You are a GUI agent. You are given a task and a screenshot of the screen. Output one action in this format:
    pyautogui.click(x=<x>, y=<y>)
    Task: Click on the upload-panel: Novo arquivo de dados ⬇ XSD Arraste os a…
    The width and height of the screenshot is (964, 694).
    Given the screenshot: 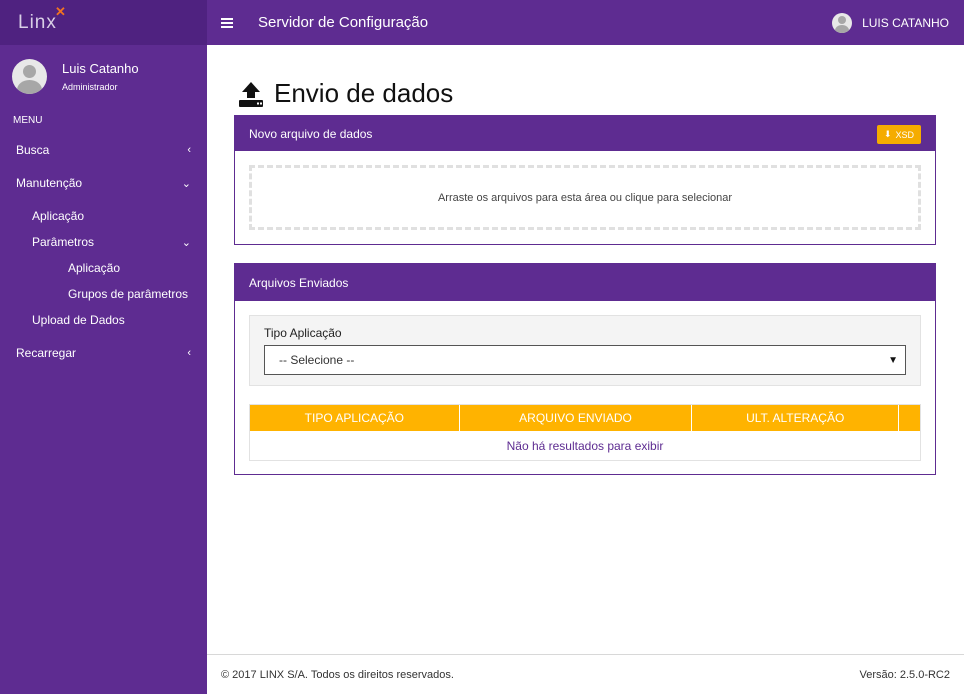 What is the action you would take?
    pyautogui.click(x=585, y=180)
    